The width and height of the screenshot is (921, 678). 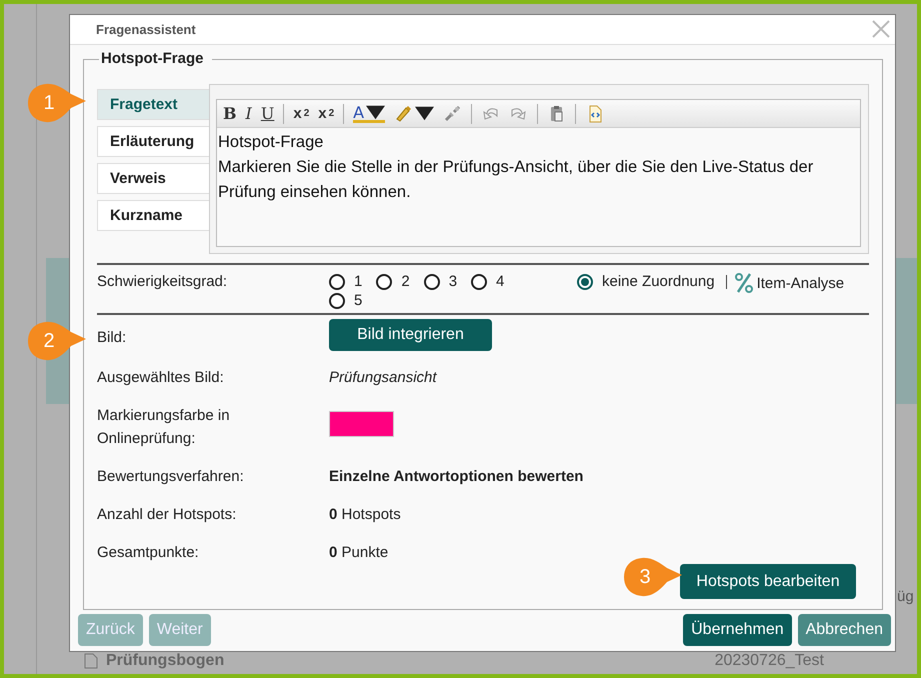 I want to click on color-swatch, so click(x=361, y=424).